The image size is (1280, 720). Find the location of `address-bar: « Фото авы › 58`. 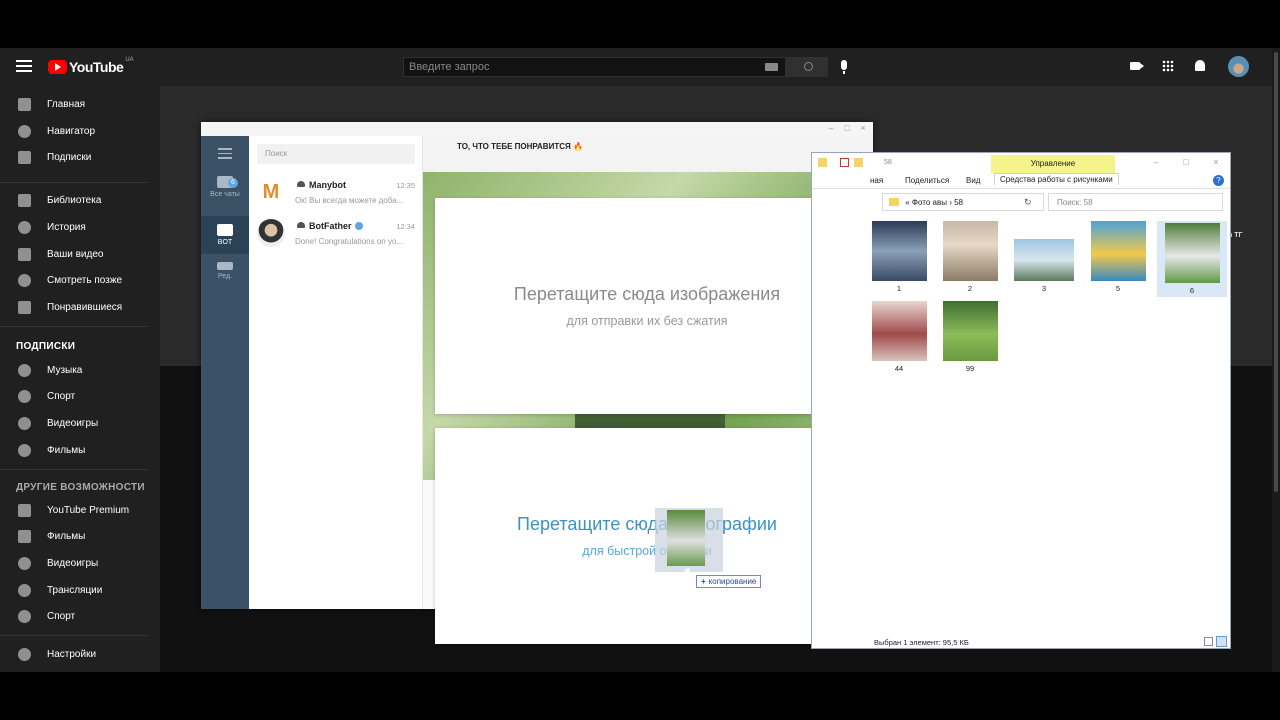

address-bar: « Фото авы › 58 is located at coordinates (963, 202).